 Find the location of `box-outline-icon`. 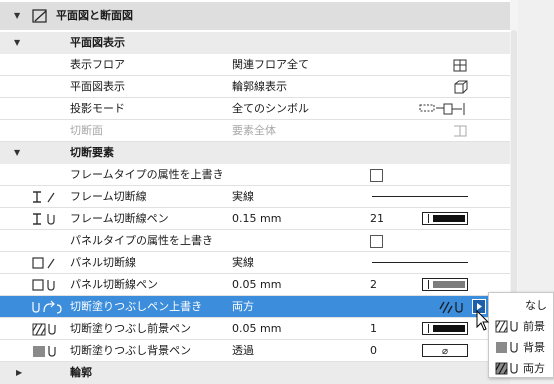

box-outline-icon is located at coordinates (461, 87).